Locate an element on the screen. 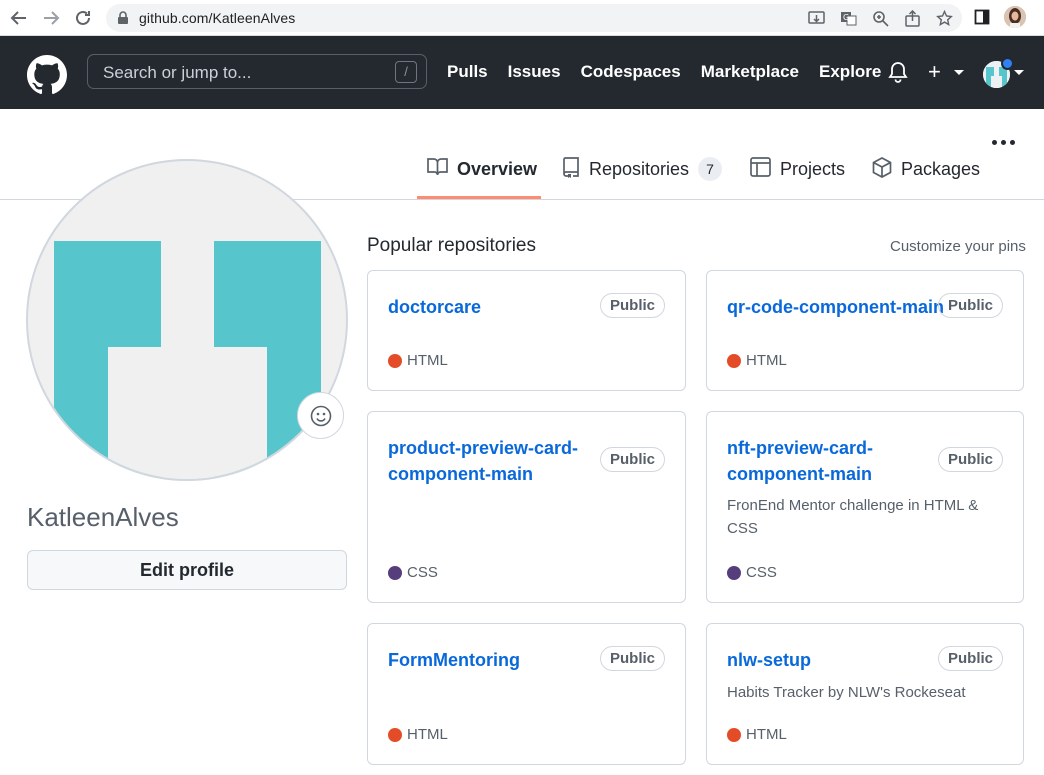 This screenshot has height=775, width=1044. repo-card: qr-code-component-main Public HTML is located at coordinates (865, 330).